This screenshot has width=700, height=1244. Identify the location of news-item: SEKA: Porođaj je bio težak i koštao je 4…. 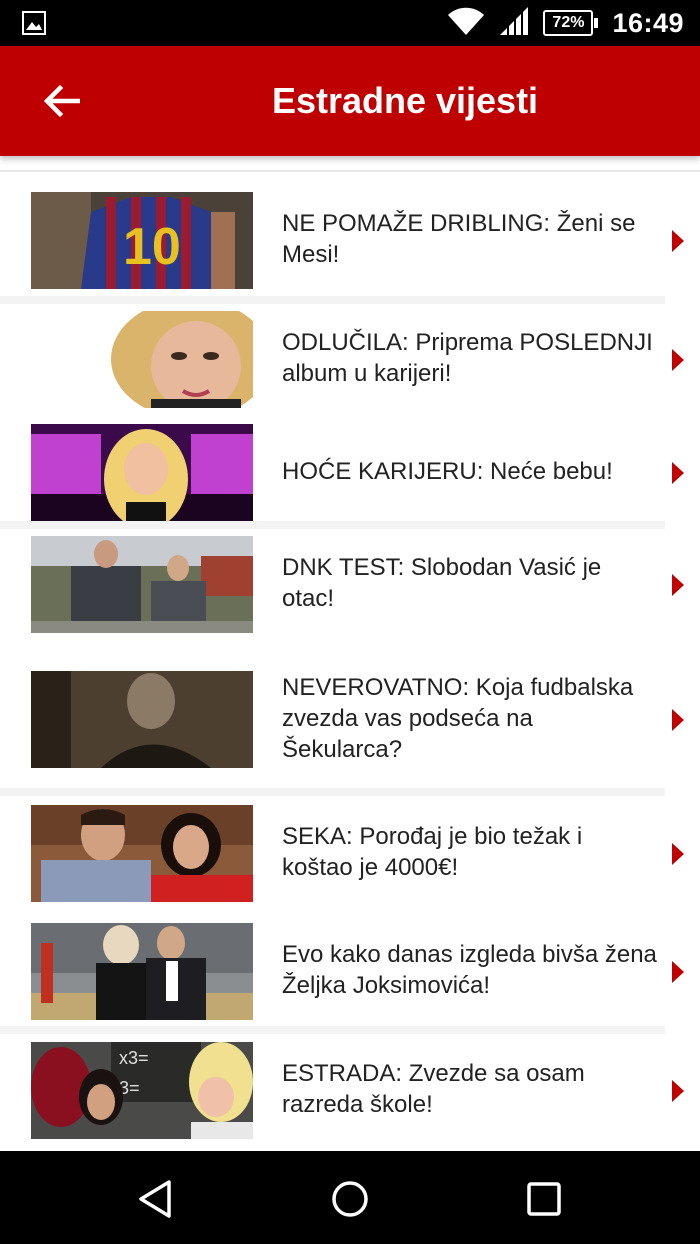
(350, 853).